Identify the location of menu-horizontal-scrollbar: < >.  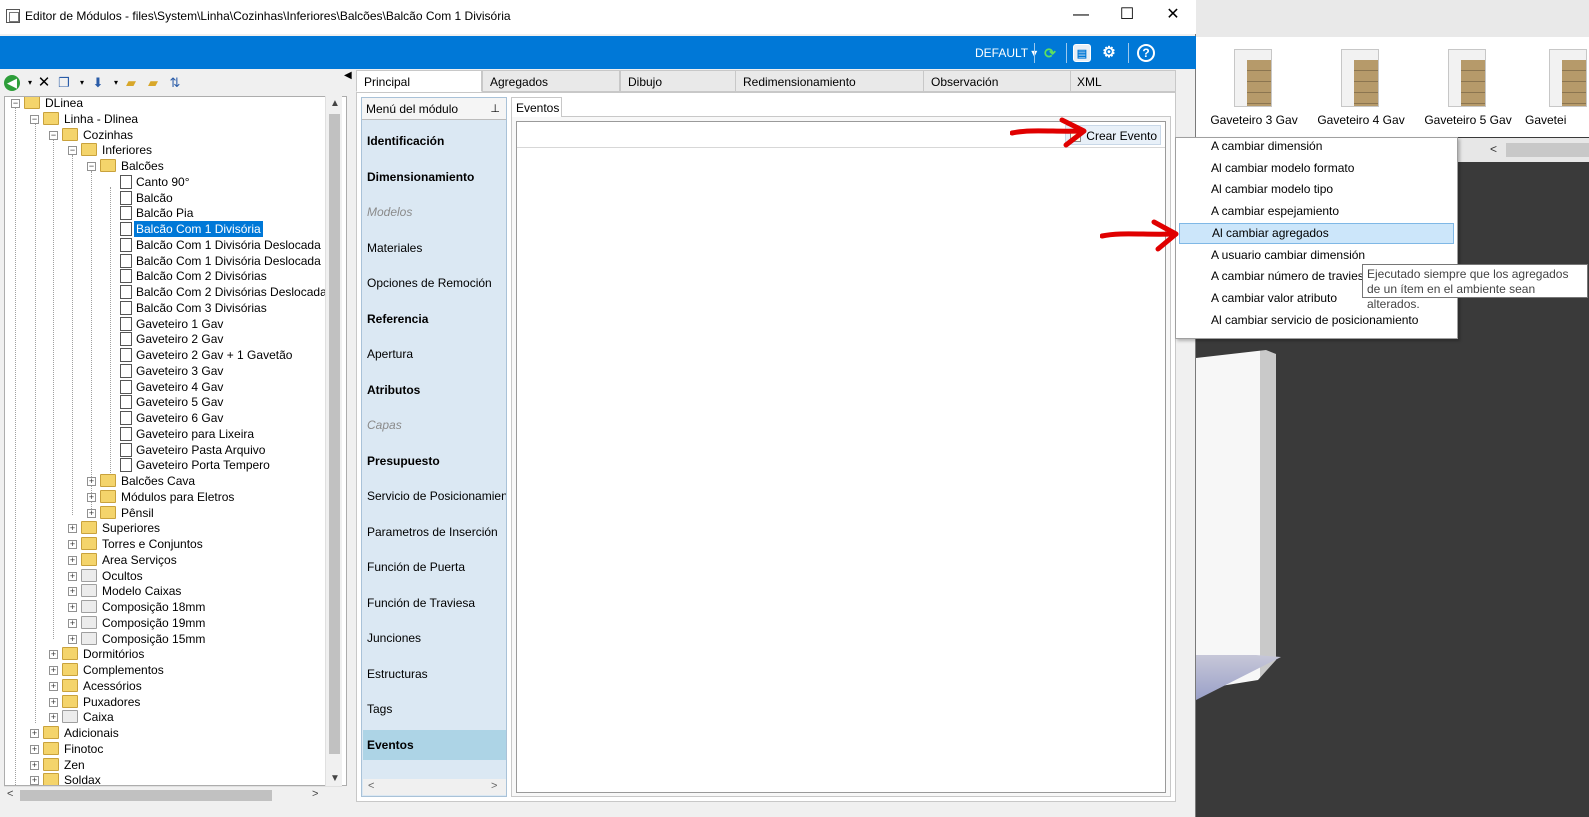
(434, 787).